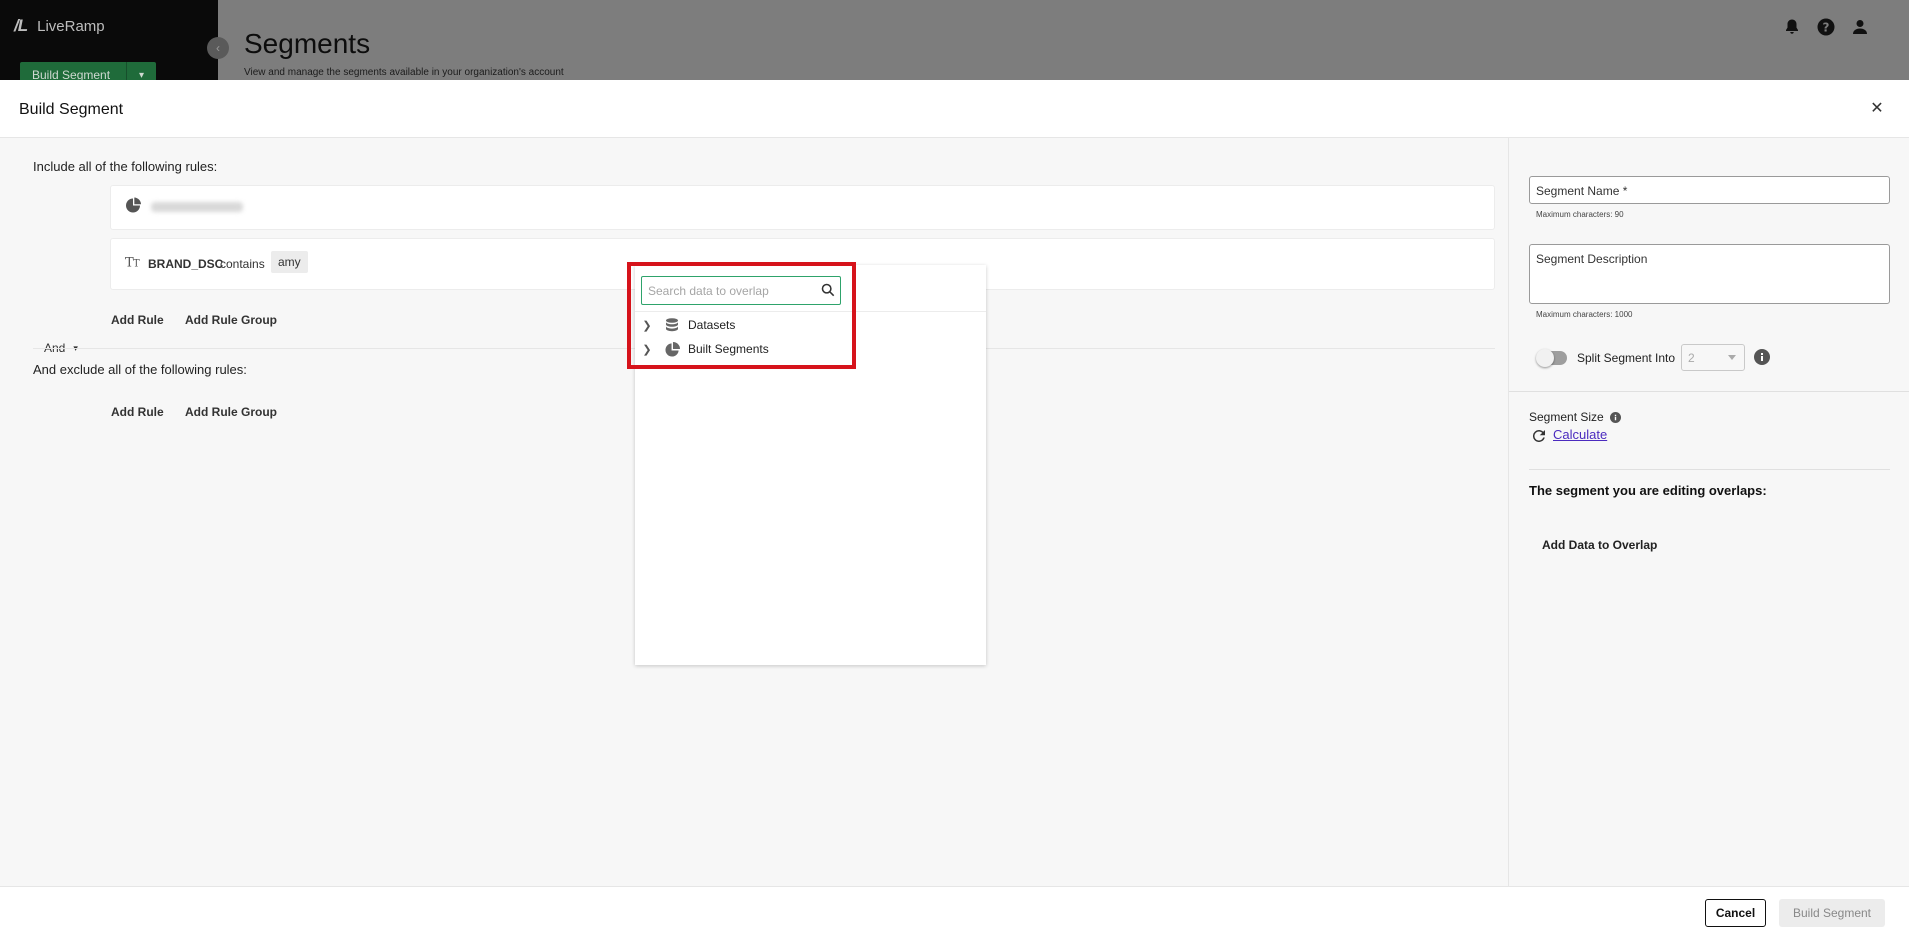 The height and width of the screenshot is (934, 1909). What do you see at coordinates (307, 43) in the screenshot?
I see `page-title: Segments` at bounding box center [307, 43].